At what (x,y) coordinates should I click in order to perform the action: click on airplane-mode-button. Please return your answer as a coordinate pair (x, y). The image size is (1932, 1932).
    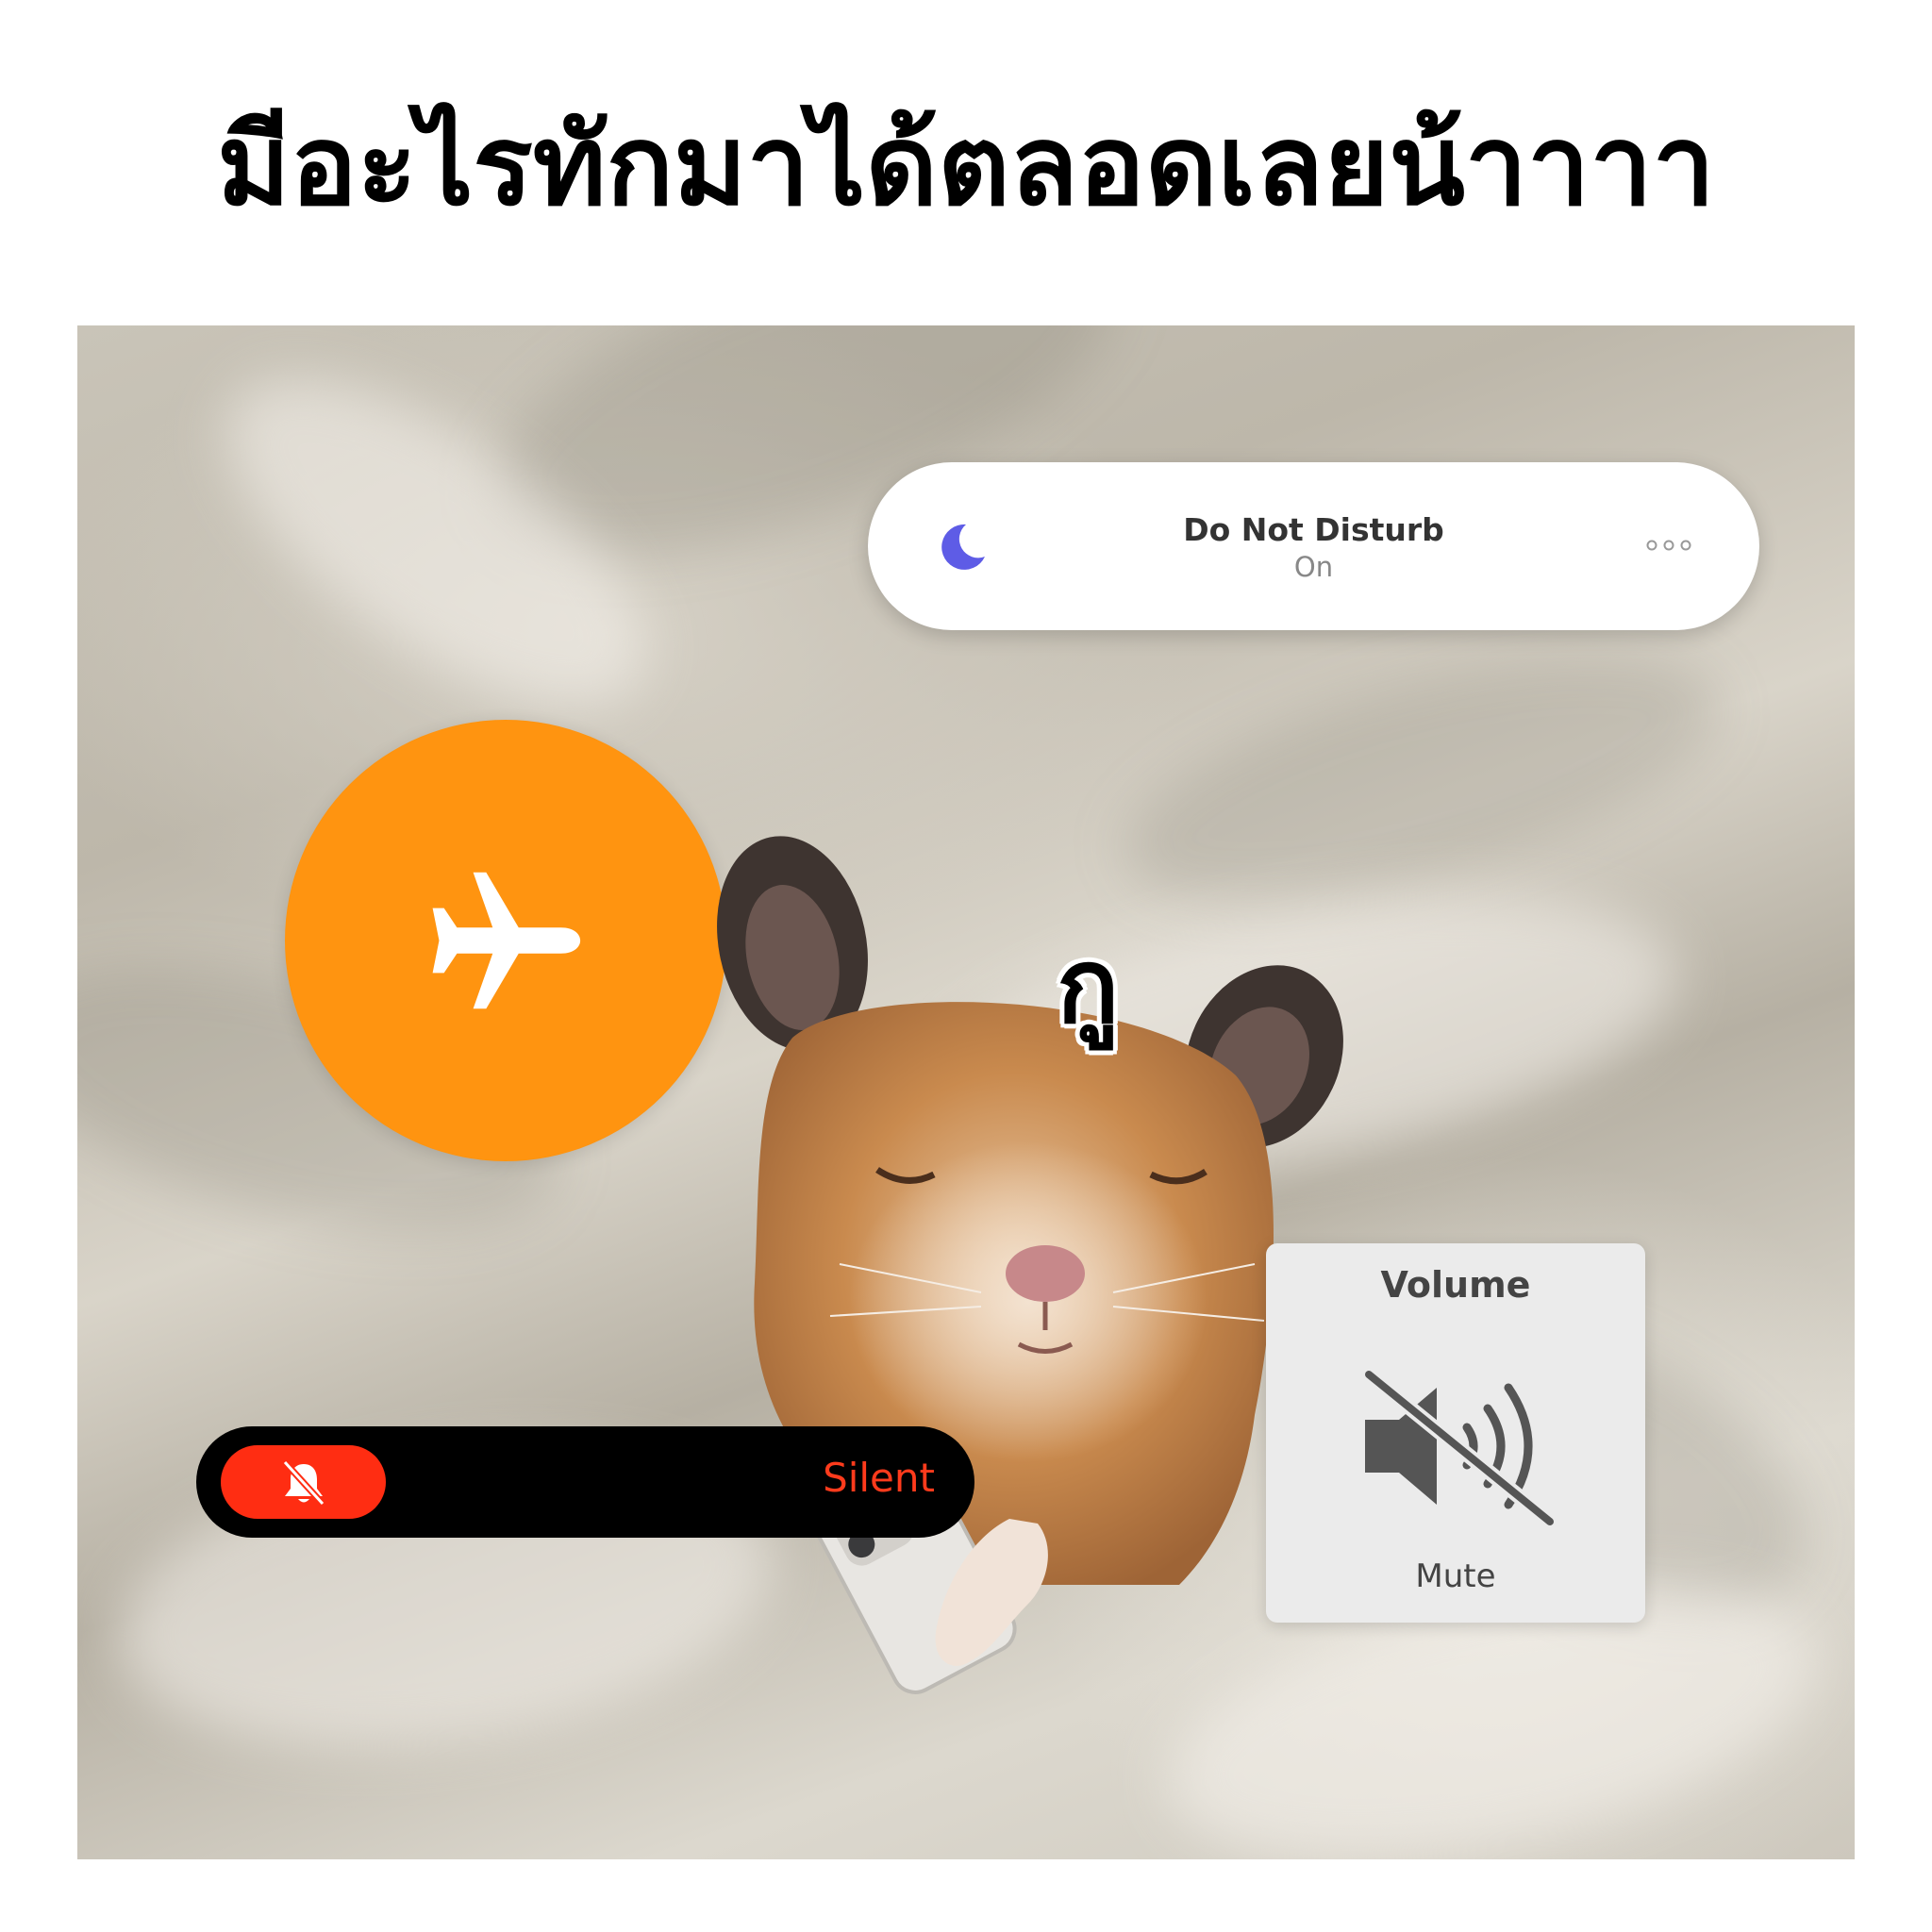
    Looking at the image, I should click on (506, 941).